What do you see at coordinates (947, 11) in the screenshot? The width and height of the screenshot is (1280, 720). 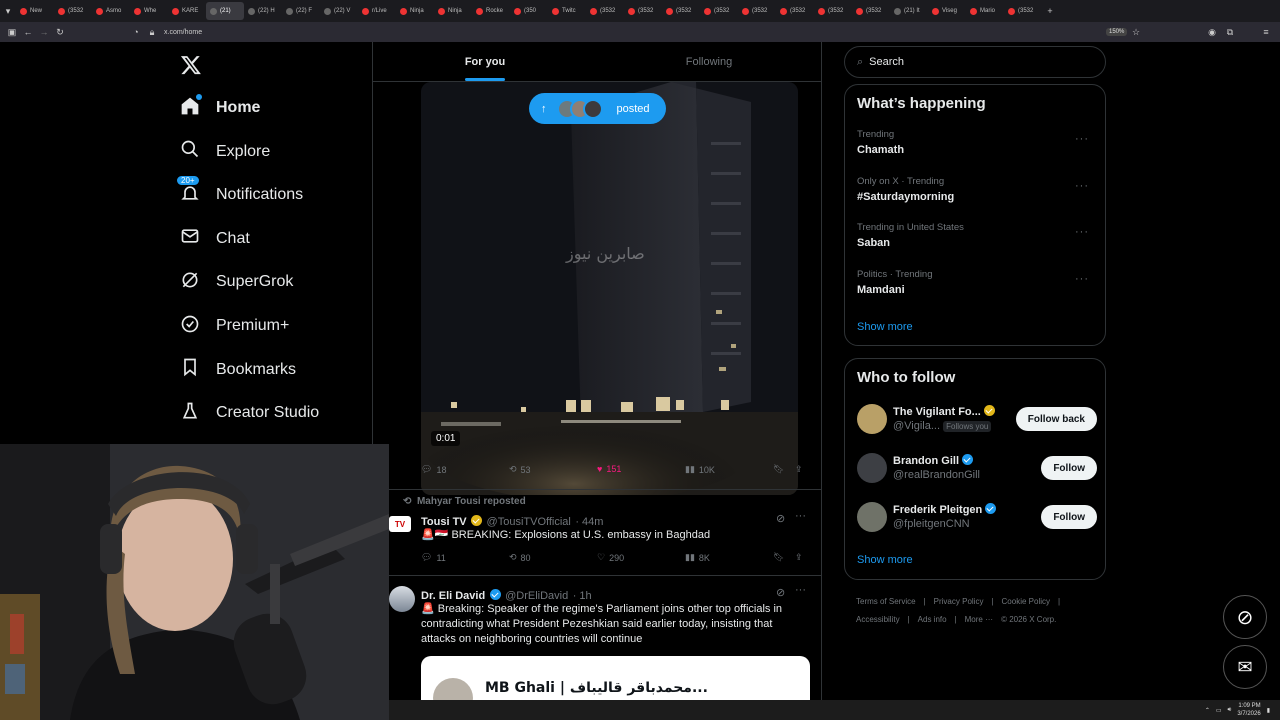 I see `browser-tab: Viseg` at bounding box center [947, 11].